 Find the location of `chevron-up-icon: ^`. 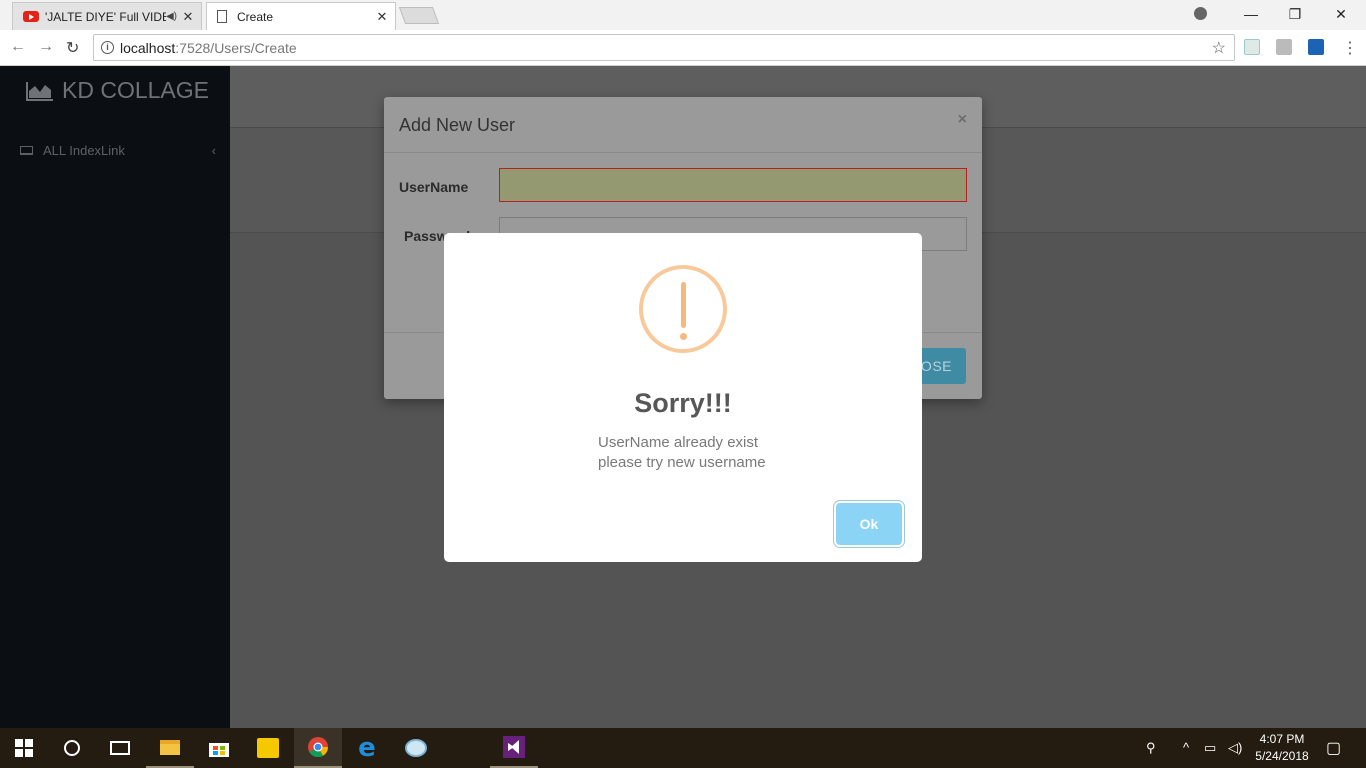

chevron-up-icon: ^ is located at coordinates (1186, 747).